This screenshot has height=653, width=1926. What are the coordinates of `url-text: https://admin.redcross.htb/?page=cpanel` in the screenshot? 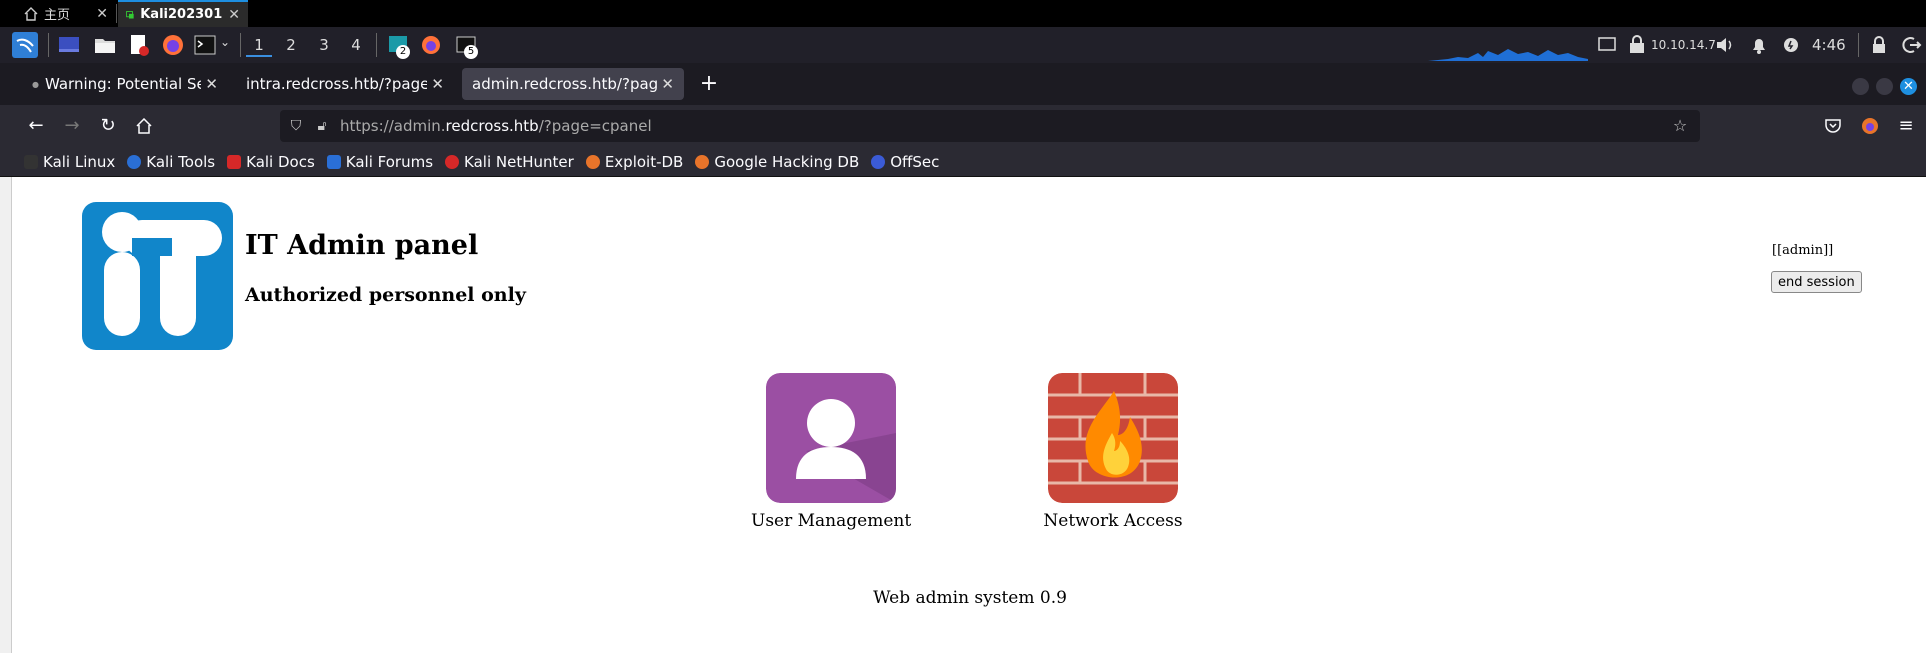 It's located at (496, 126).